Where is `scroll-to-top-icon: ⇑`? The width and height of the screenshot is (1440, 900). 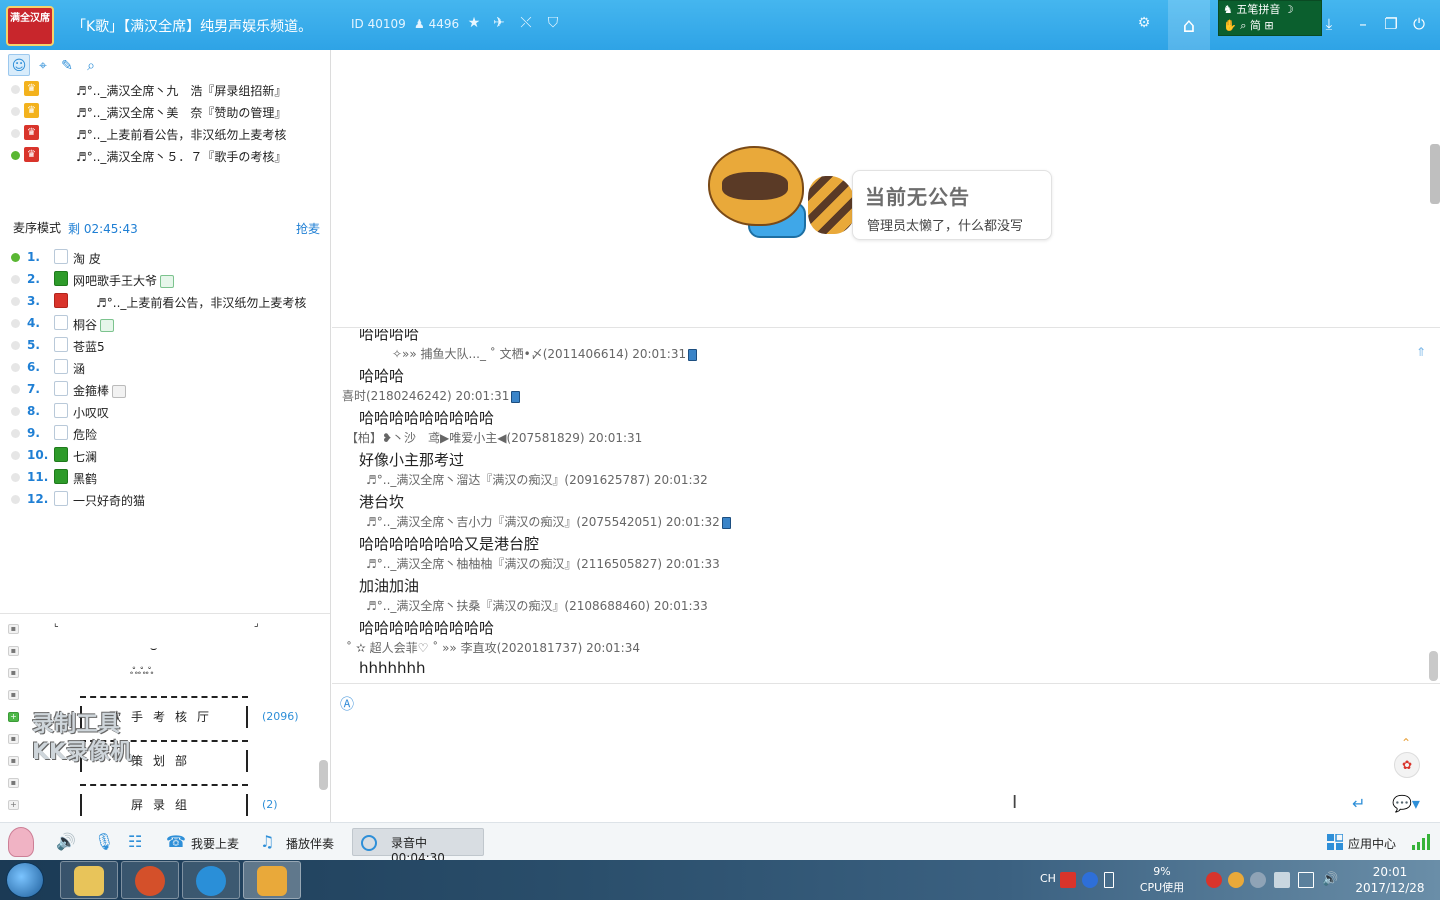
scroll-to-top-icon: ⇑ is located at coordinates (1421, 352).